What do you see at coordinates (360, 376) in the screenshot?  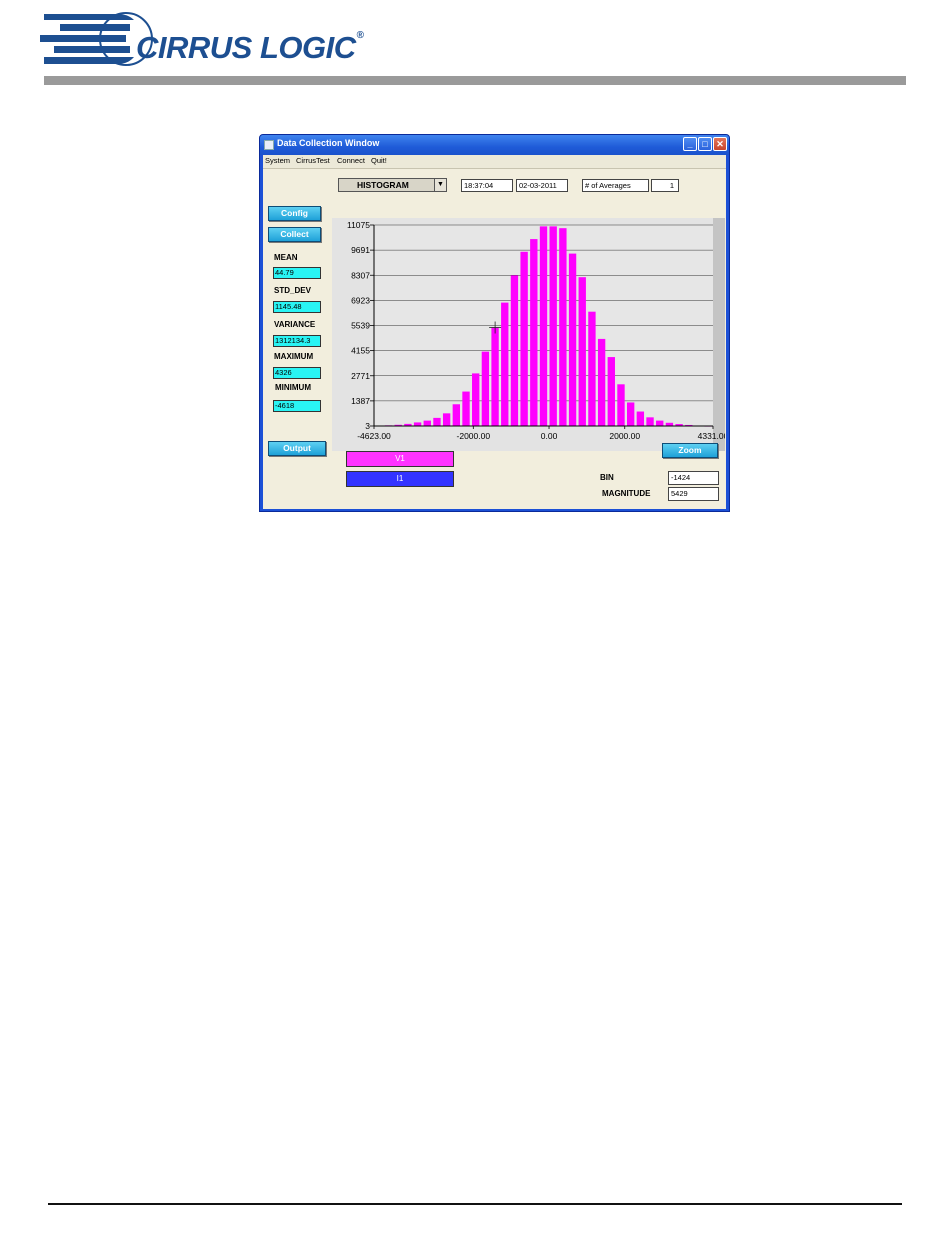 I see `y-tick-label: 2771` at bounding box center [360, 376].